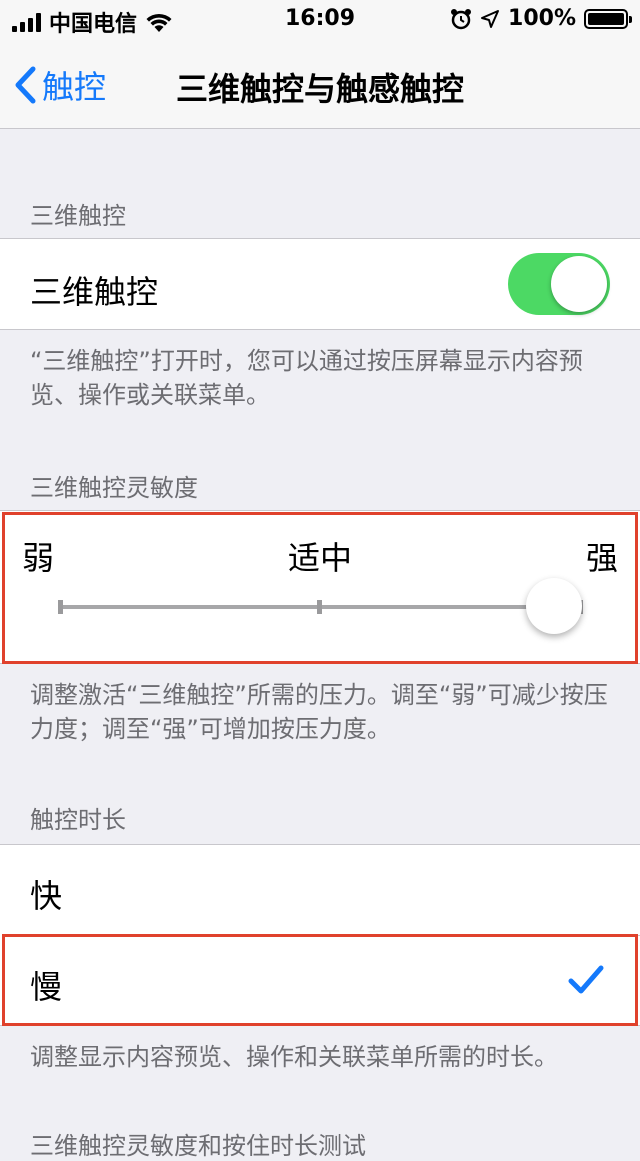  Describe the element at coordinates (319, 89) in the screenshot. I see `page-title: 三维触控与触感触控` at that location.